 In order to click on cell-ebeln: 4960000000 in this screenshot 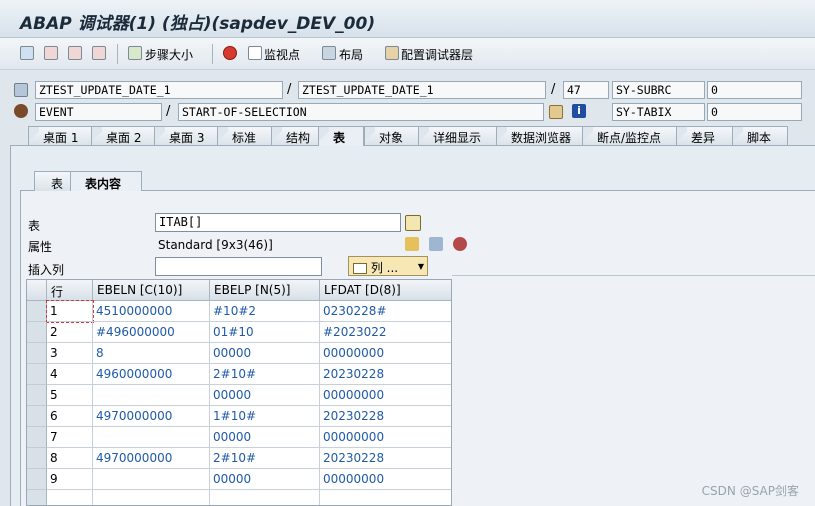, I will do `click(151, 374)`.